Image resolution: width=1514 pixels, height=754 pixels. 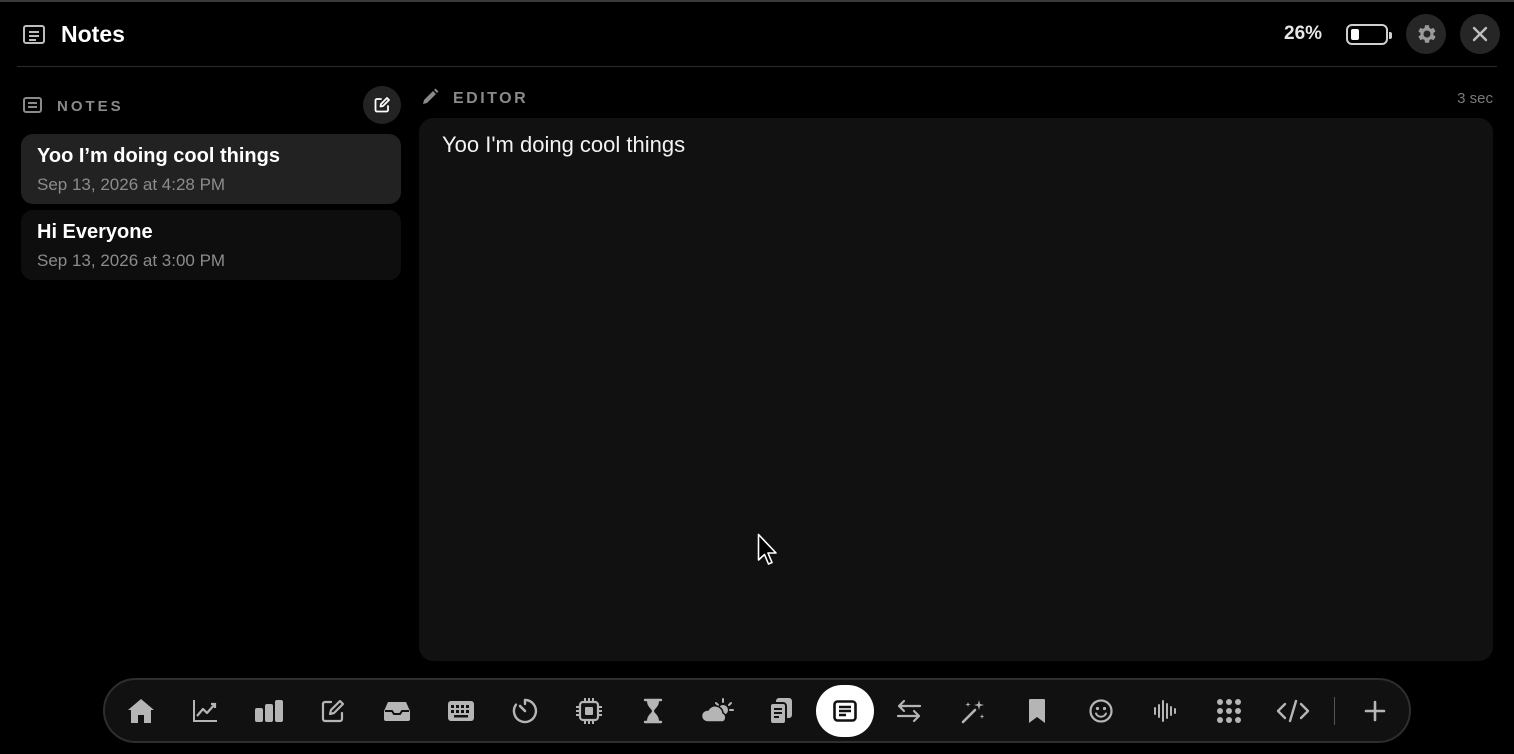 I want to click on close-button, so click(x=1480, y=34).